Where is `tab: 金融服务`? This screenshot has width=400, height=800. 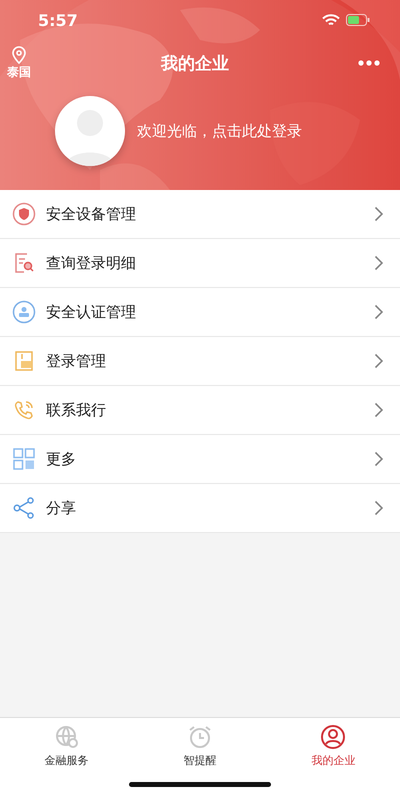
tab: 金融服务 is located at coordinates (67, 743).